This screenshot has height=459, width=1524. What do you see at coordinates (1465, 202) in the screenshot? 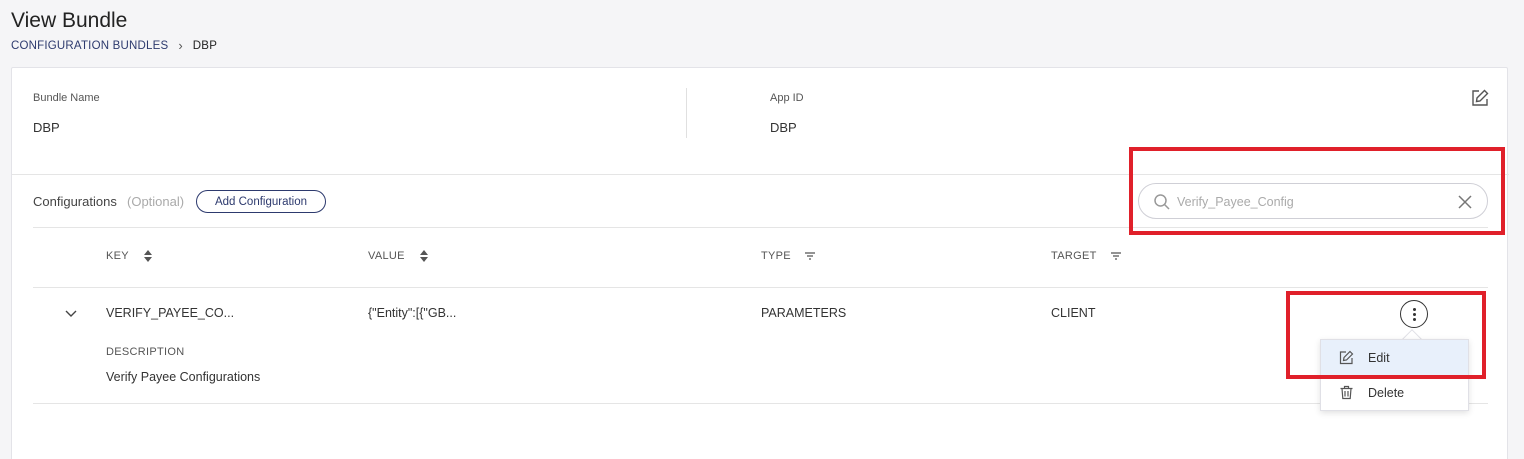
I see `clear-search-icon` at bounding box center [1465, 202].